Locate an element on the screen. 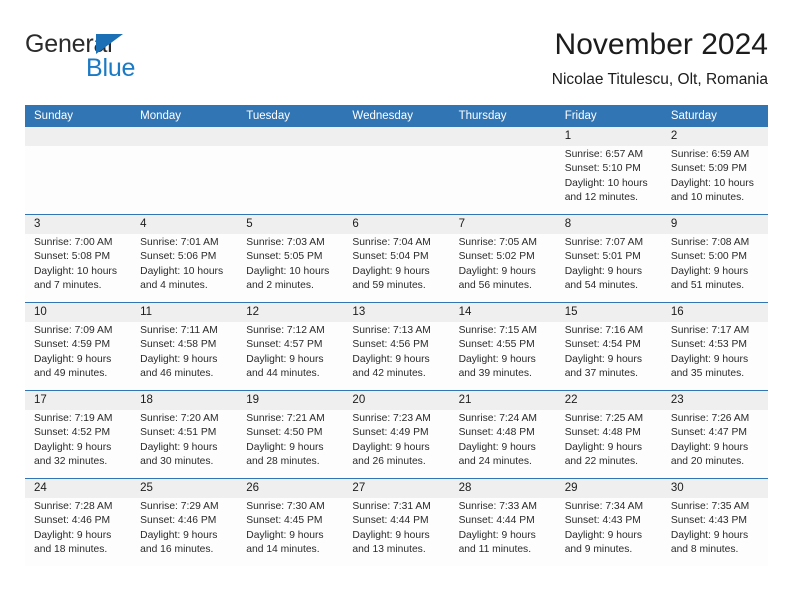 This screenshot has width=792, height=612. day-number: 30 is located at coordinates (715, 488).